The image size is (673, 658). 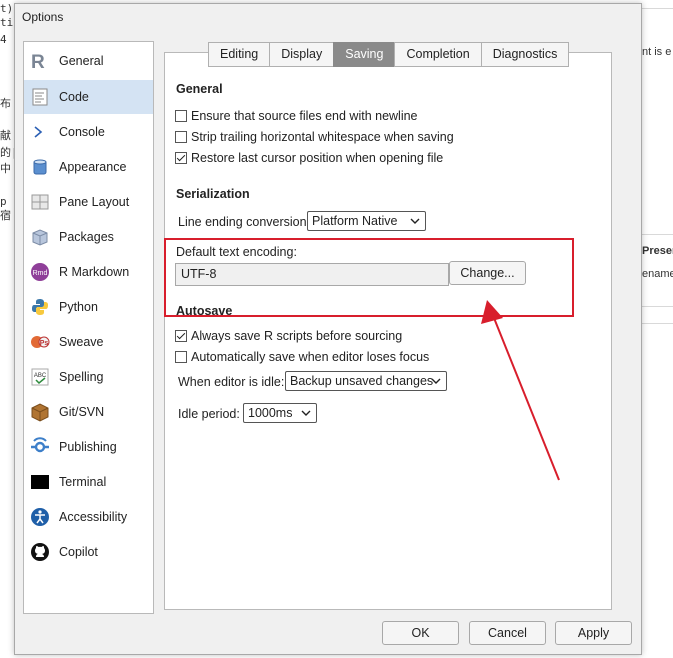 I want to click on sidebar-item-accessibility: Accessibility, so click(x=88, y=517).